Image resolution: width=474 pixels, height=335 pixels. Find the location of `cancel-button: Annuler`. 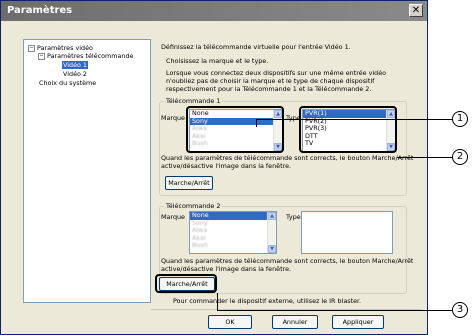

cancel-button: Annuler is located at coordinates (295, 322).